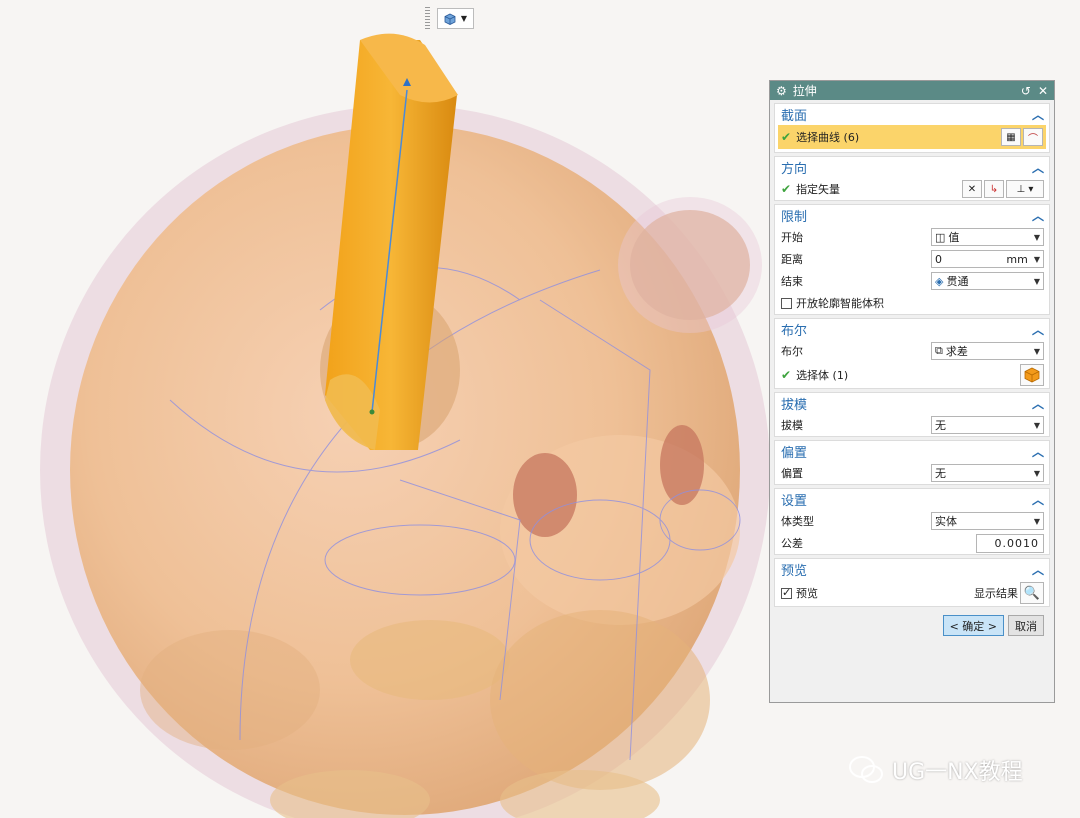 This screenshot has width=1080, height=818. Describe the element at coordinates (912, 215) in the screenshot. I see `section-header: 限制 ︿` at that location.